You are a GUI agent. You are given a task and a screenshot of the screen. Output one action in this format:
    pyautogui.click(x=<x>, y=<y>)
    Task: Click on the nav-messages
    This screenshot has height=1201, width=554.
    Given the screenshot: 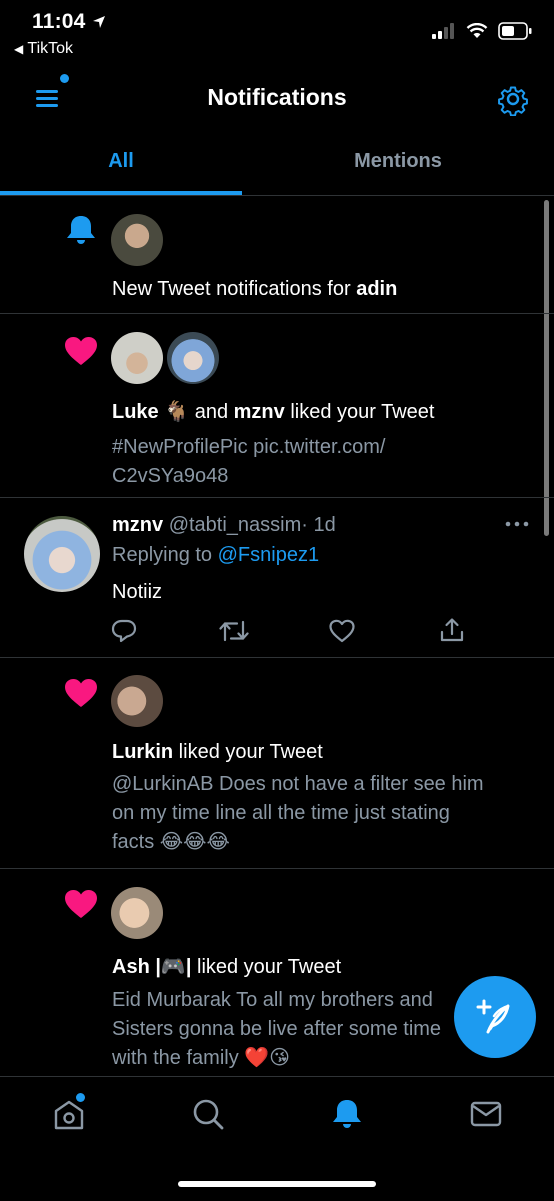 What is the action you would take?
    pyautogui.click(x=486, y=1114)
    